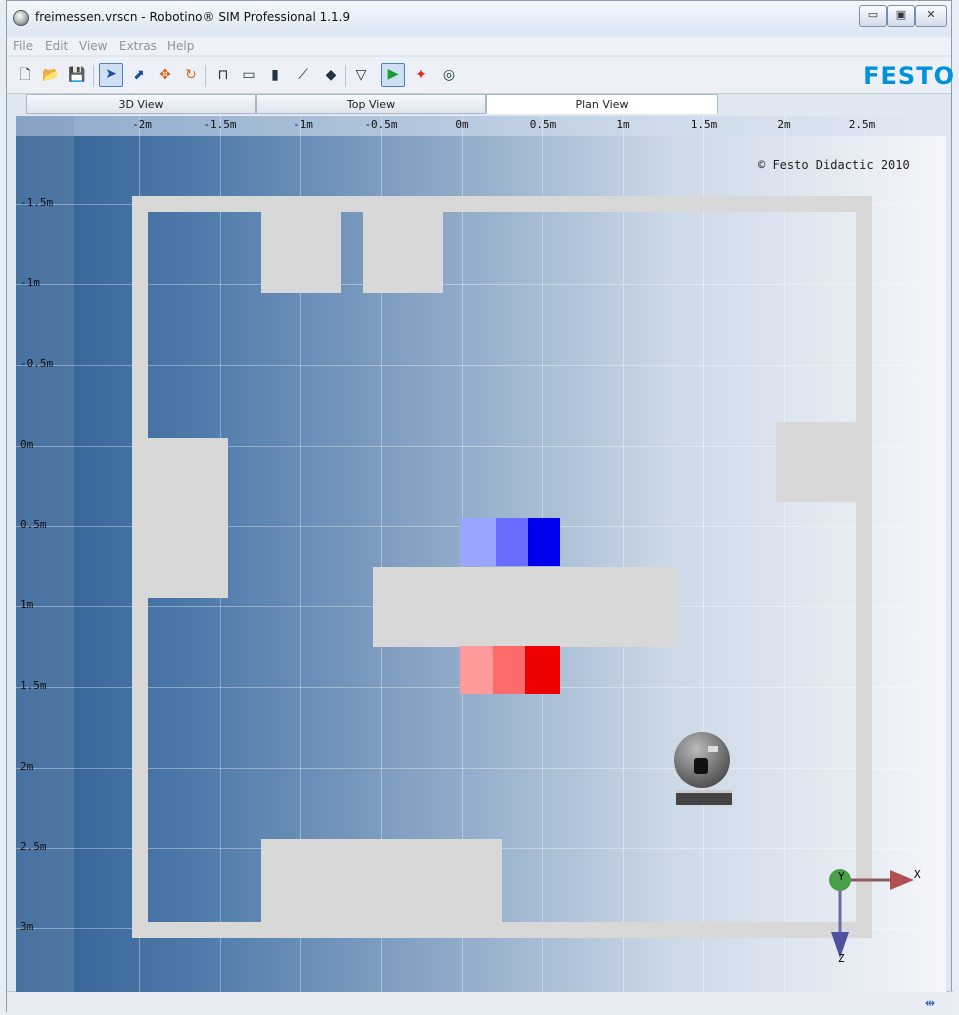  What do you see at coordinates (476, 670) in the screenshot?
I see `red-target-light` at bounding box center [476, 670].